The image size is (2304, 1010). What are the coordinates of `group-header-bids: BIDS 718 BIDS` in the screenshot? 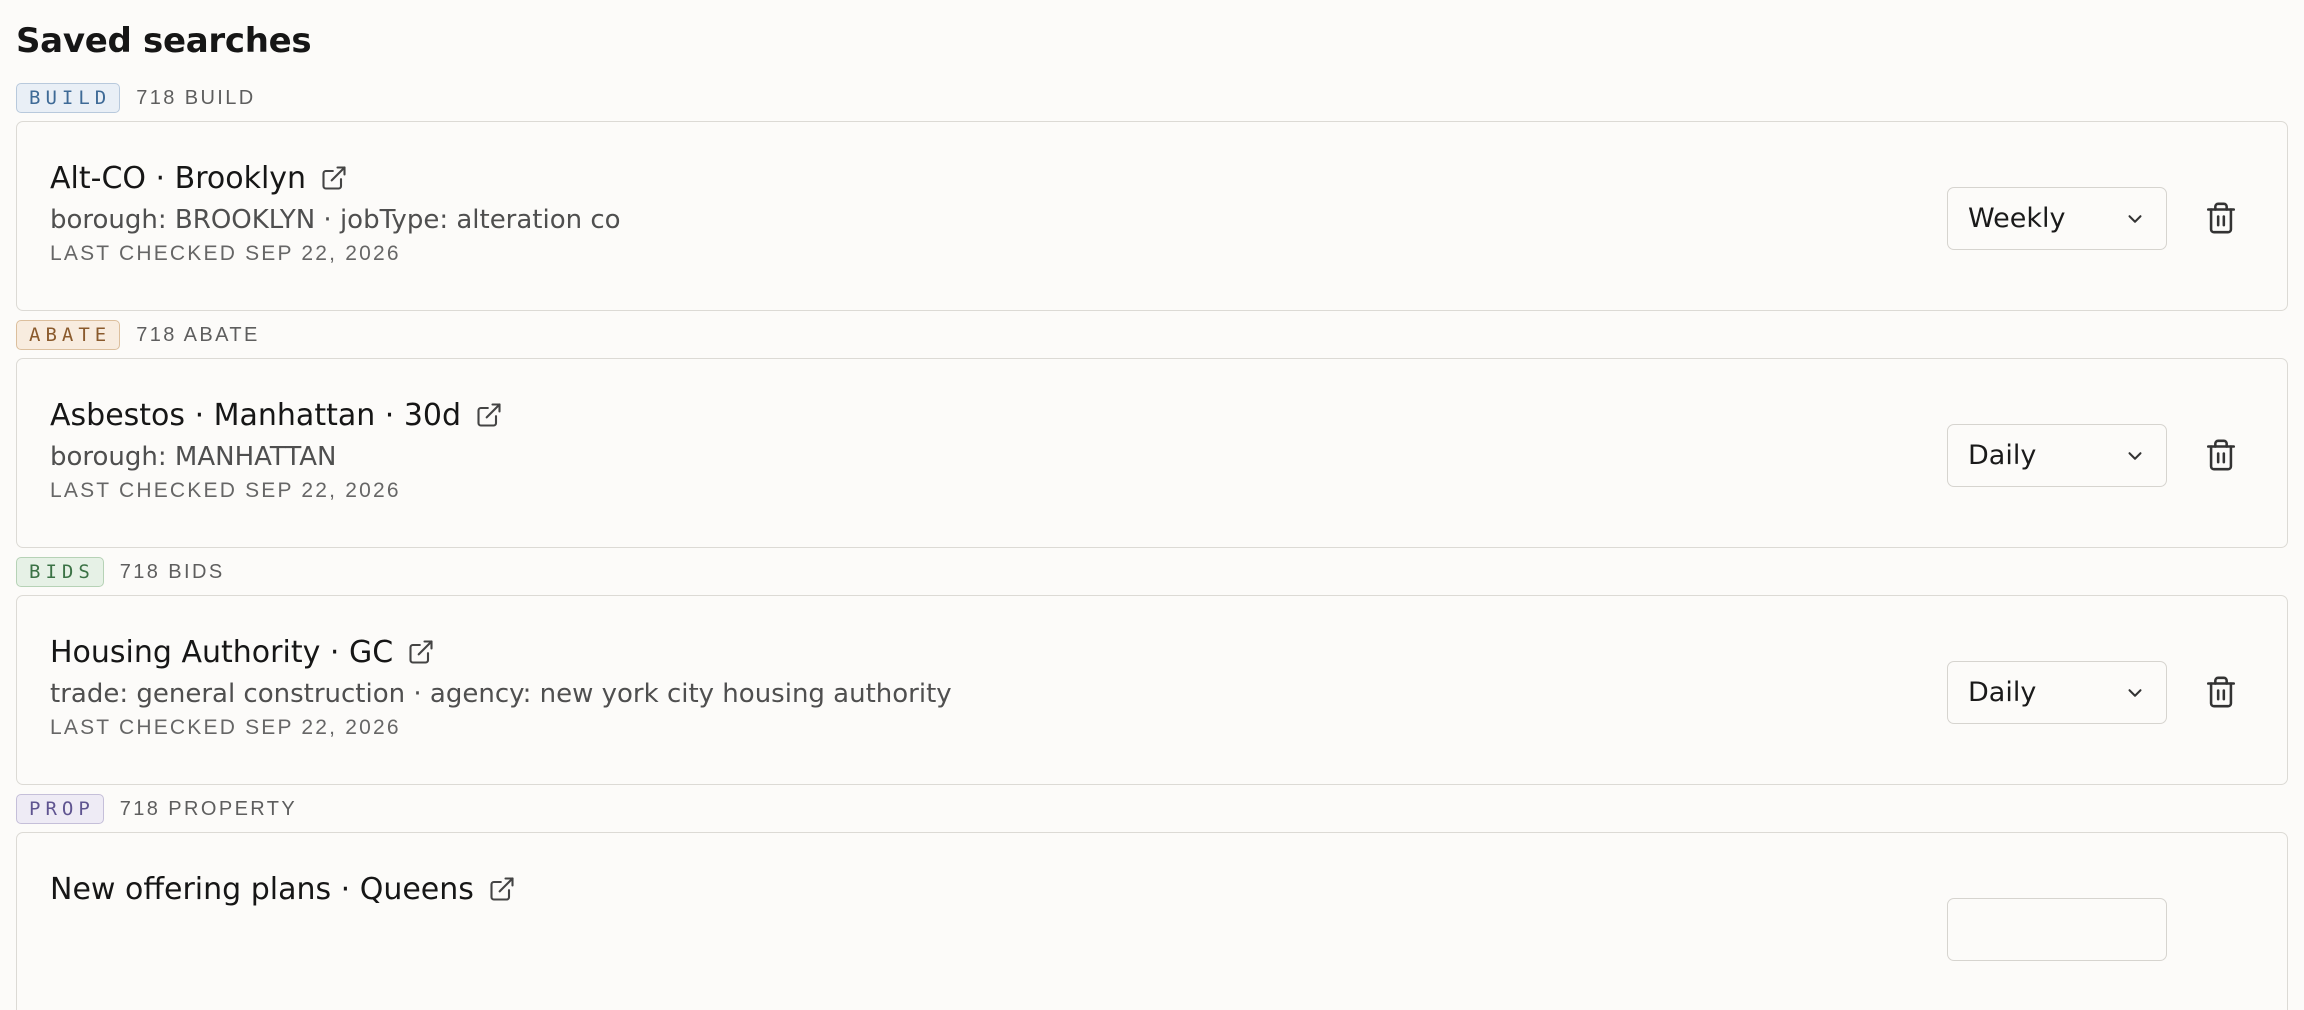 It's located at (1152, 572).